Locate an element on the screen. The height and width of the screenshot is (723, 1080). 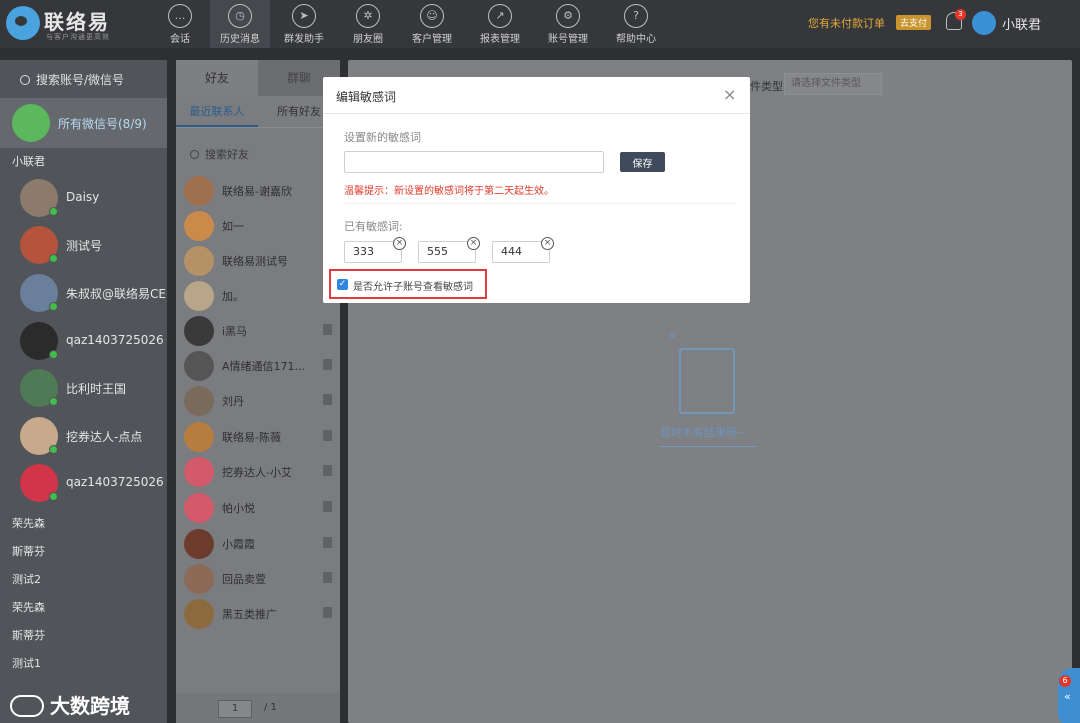
customer-icon: ☺ is located at coordinates (432, 16).